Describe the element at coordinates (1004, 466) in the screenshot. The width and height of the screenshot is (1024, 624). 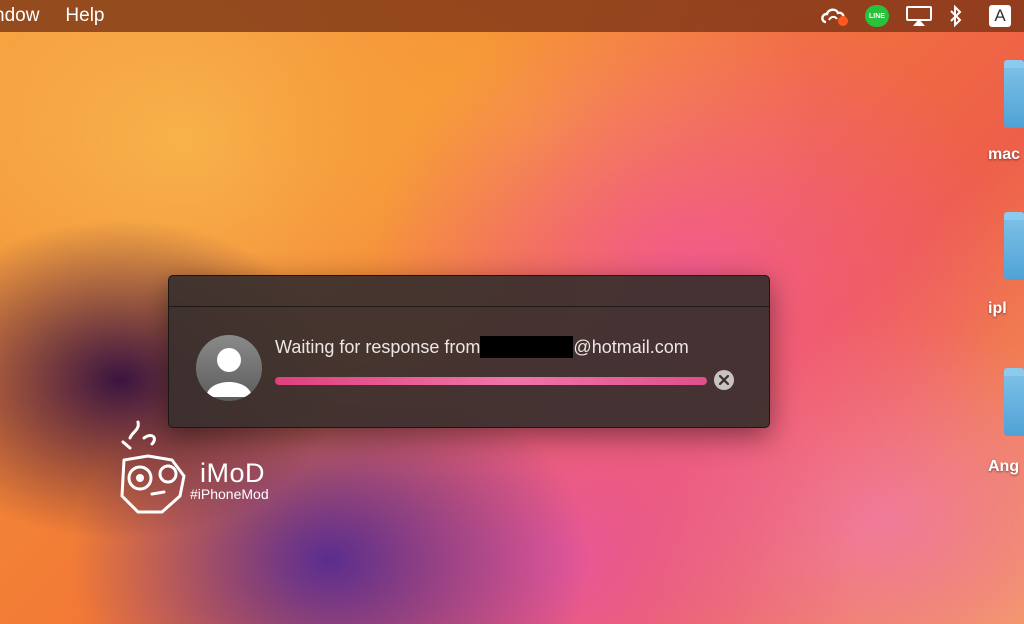
I see `desktop-item-label: Ang` at that location.